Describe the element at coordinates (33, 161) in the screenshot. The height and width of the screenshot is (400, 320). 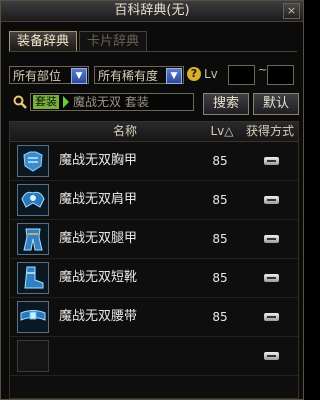
I see `chest-armor-icon` at that location.